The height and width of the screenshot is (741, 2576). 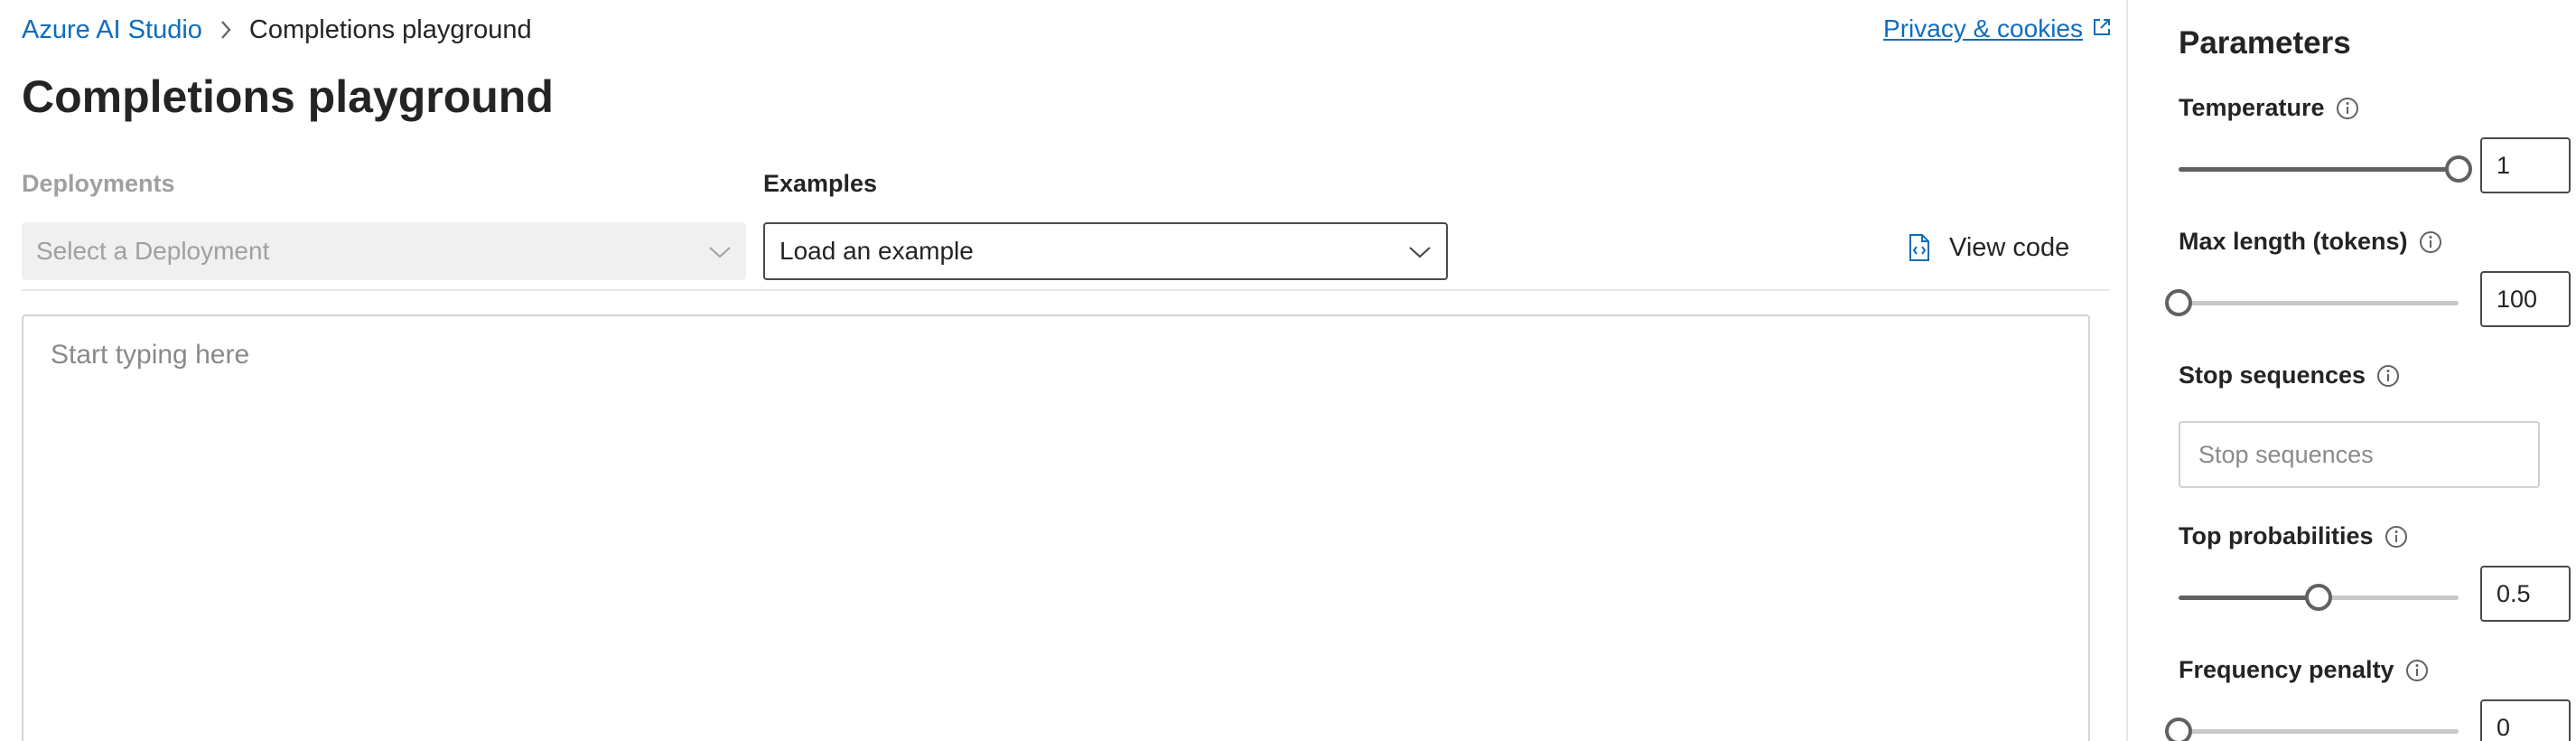 I want to click on top-probabilities-slider-thumb, so click(x=2318, y=597).